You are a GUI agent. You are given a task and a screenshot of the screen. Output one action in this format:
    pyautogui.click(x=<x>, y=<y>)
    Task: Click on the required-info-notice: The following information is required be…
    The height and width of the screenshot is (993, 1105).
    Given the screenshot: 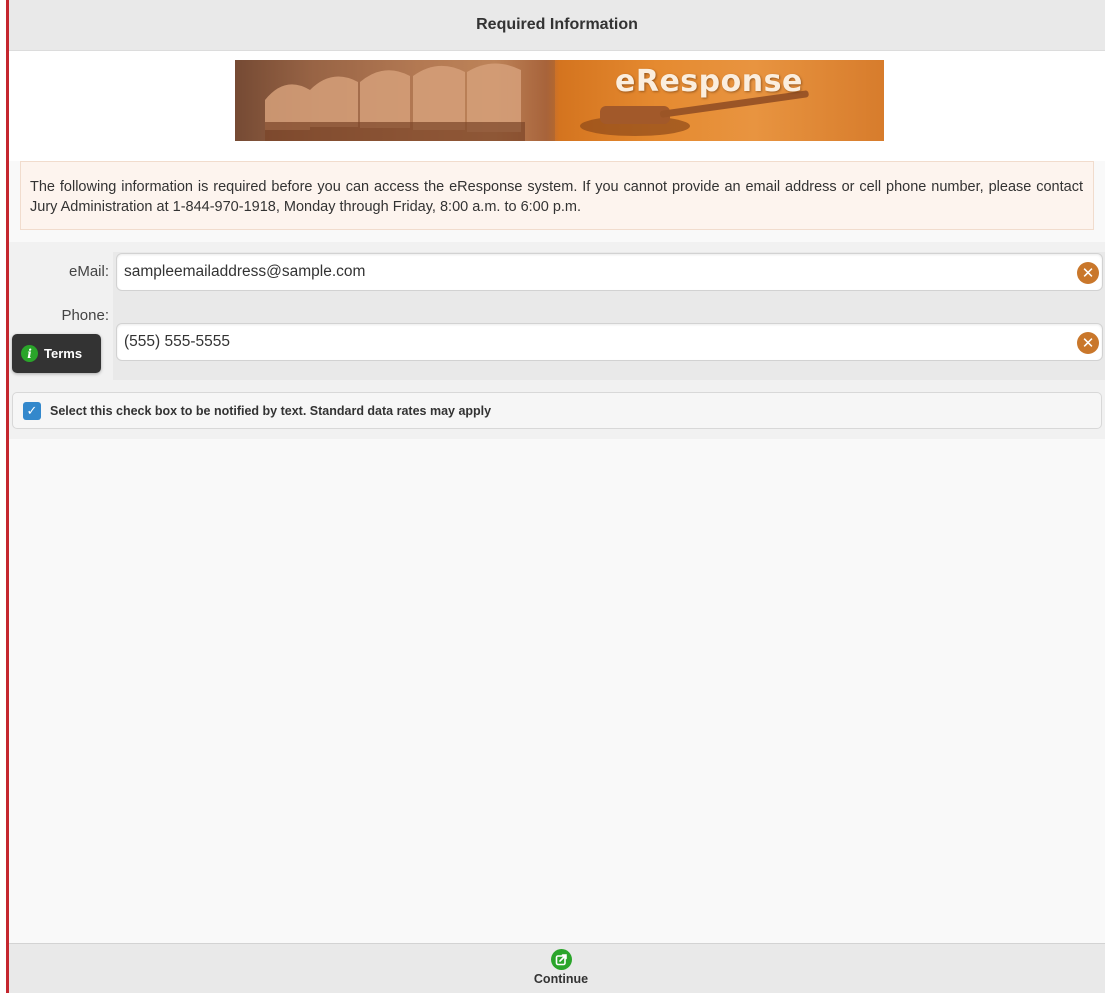 What is the action you would take?
    pyautogui.click(x=557, y=195)
    